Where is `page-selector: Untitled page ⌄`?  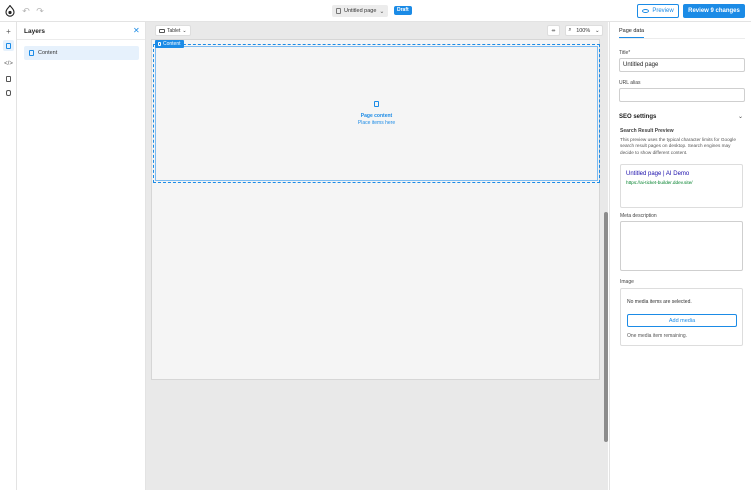 page-selector: Untitled page ⌄ is located at coordinates (360, 11).